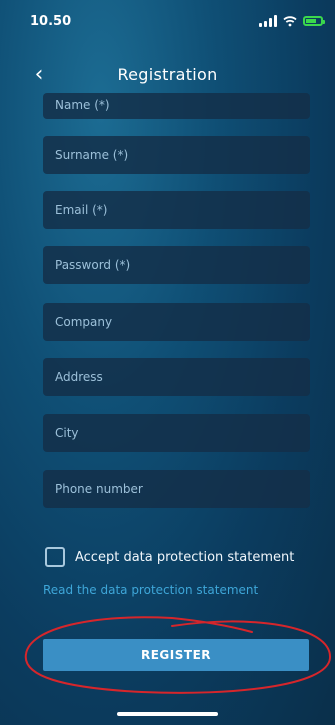 The image size is (335, 725). What do you see at coordinates (176, 655) in the screenshot?
I see `register-button: REGISTER` at bounding box center [176, 655].